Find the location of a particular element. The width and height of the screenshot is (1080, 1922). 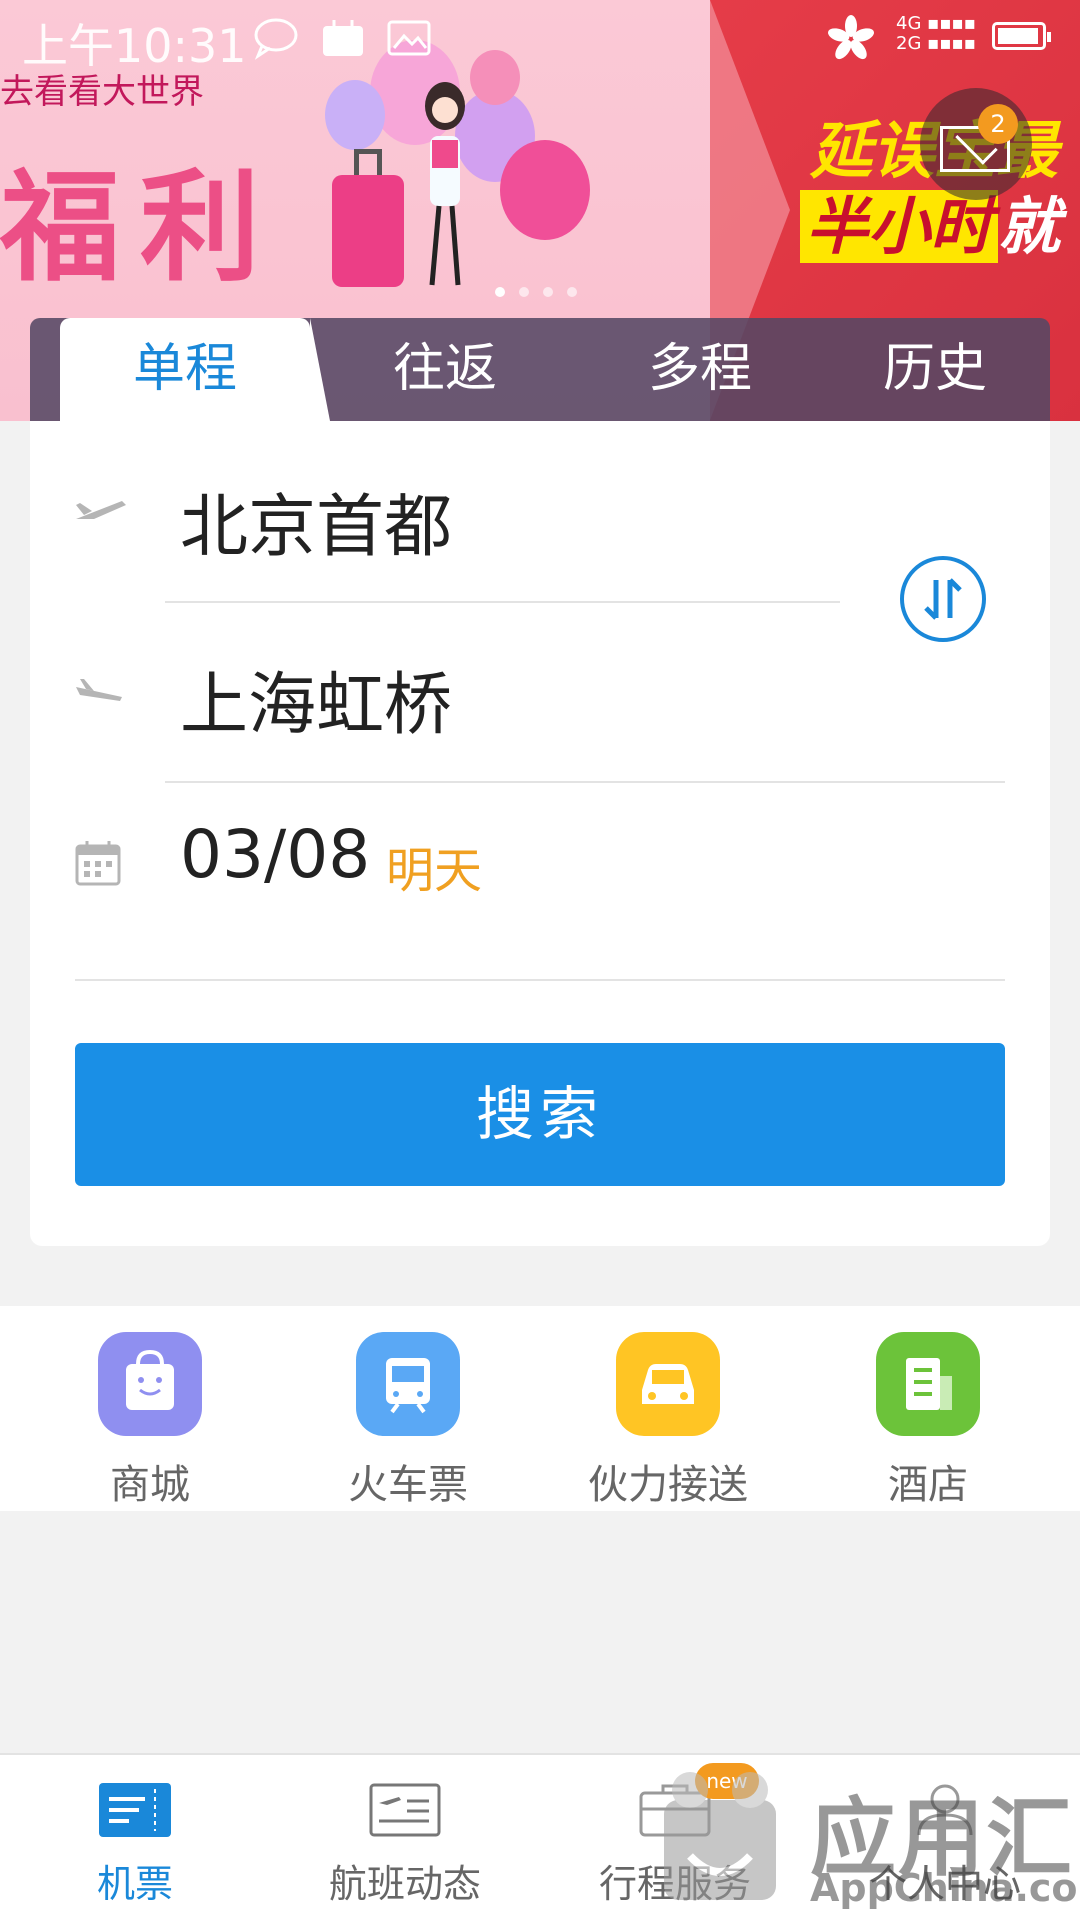

status-time: 上午10:31 is located at coordinates (134, 46).